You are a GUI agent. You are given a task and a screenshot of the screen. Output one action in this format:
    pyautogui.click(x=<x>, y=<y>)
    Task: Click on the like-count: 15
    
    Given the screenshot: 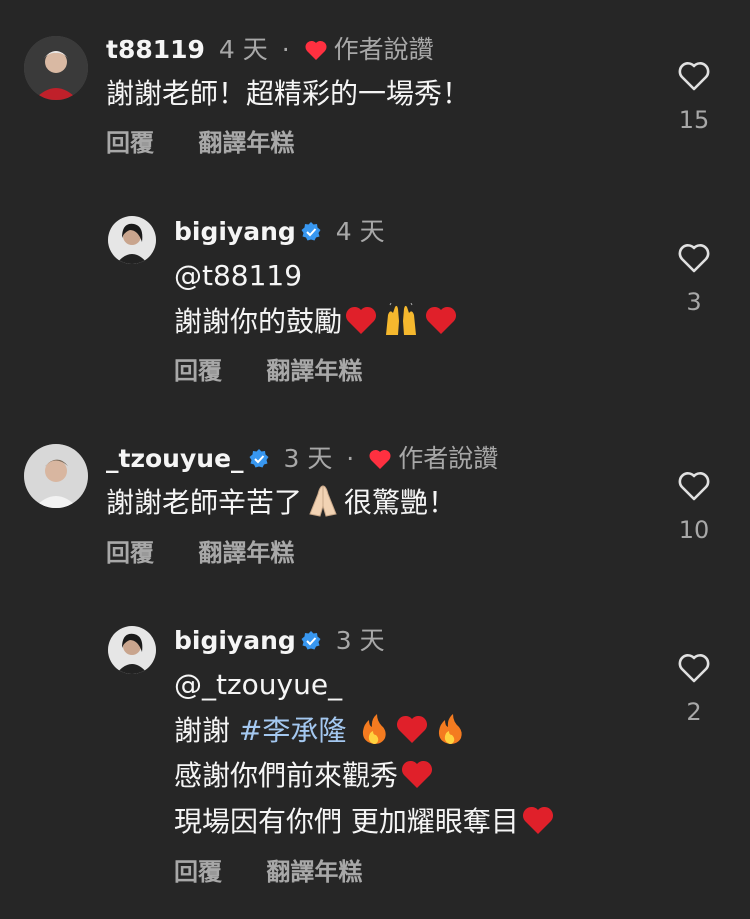 What is the action you would take?
    pyautogui.click(x=694, y=120)
    